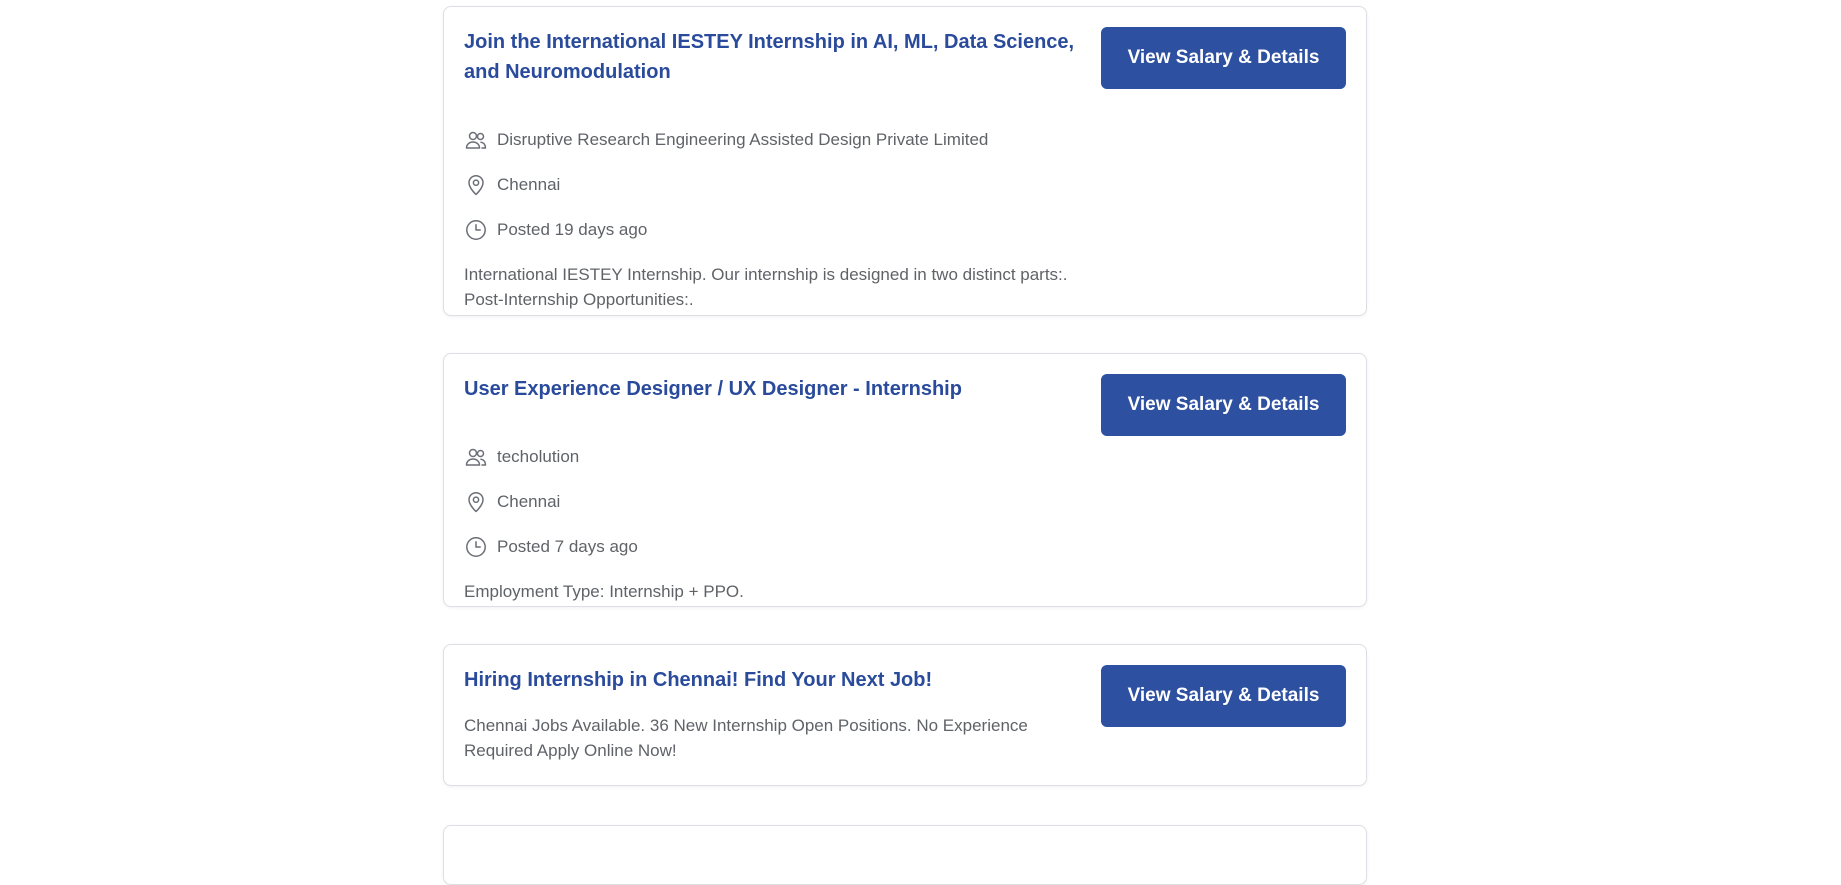  What do you see at coordinates (567, 546) in the screenshot?
I see `posted-date: Posted 7 days ago` at bounding box center [567, 546].